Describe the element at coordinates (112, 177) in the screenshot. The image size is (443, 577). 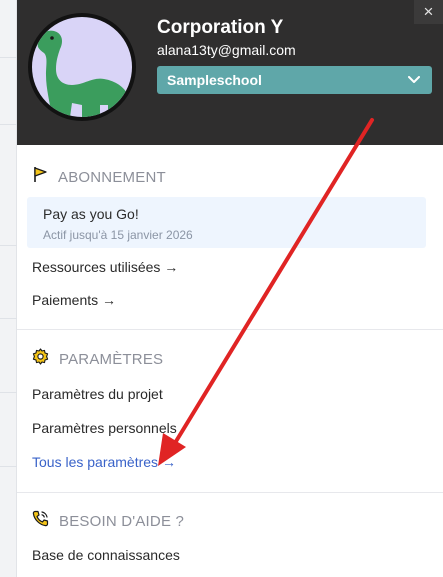
I see `subscription-heading-text: ABONNEMENT` at that location.